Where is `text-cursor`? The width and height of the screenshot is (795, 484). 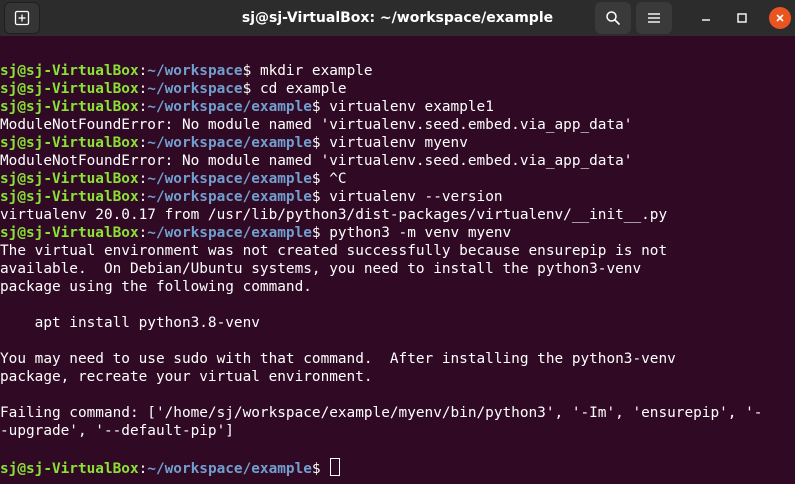 text-cursor is located at coordinates (335, 467).